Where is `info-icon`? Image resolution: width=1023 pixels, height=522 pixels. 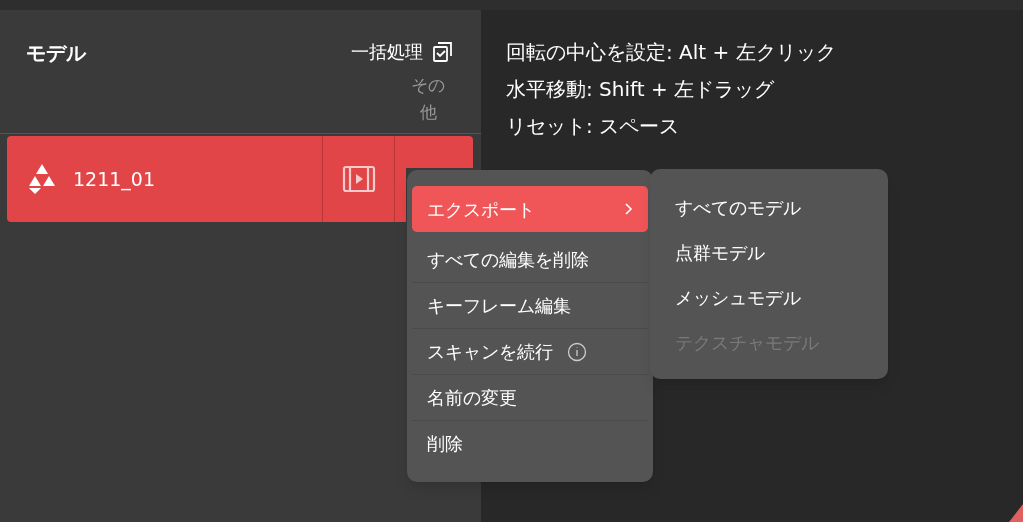
info-icon is located at coordinates (577, 351).